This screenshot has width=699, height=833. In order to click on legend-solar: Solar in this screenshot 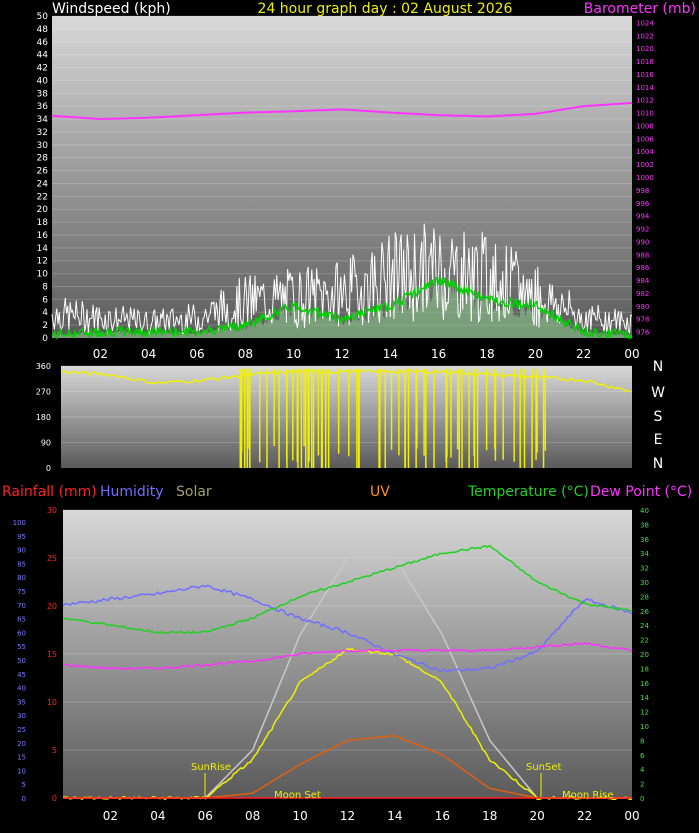, I will do `click(194, 492)`.